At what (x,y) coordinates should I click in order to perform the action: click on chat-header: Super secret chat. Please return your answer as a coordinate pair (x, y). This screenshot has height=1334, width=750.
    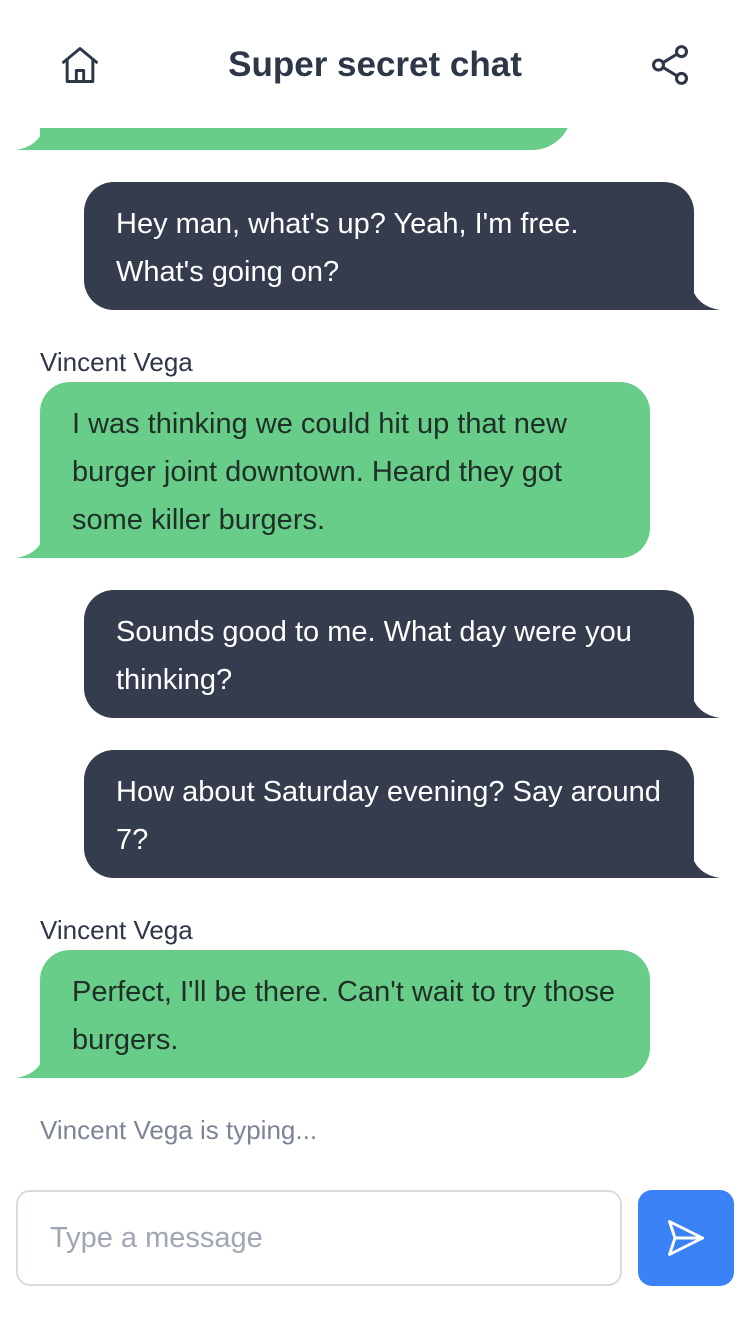
    Looking at the image, I should click on (375, 64).